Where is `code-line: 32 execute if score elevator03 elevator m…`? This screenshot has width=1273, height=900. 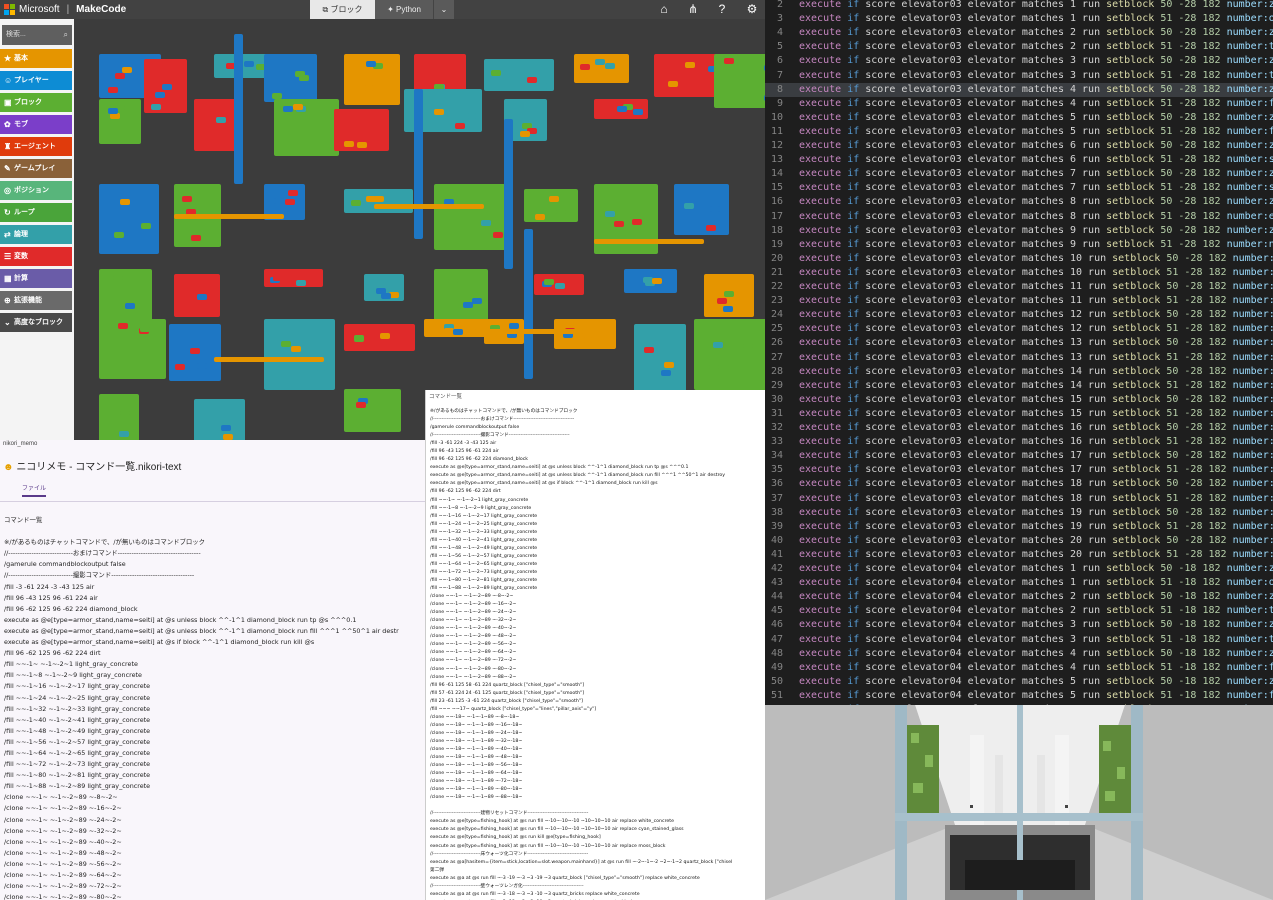 code-line: 32 execute if score elevator03 elevator m… is located at coordinates (1019, 428).